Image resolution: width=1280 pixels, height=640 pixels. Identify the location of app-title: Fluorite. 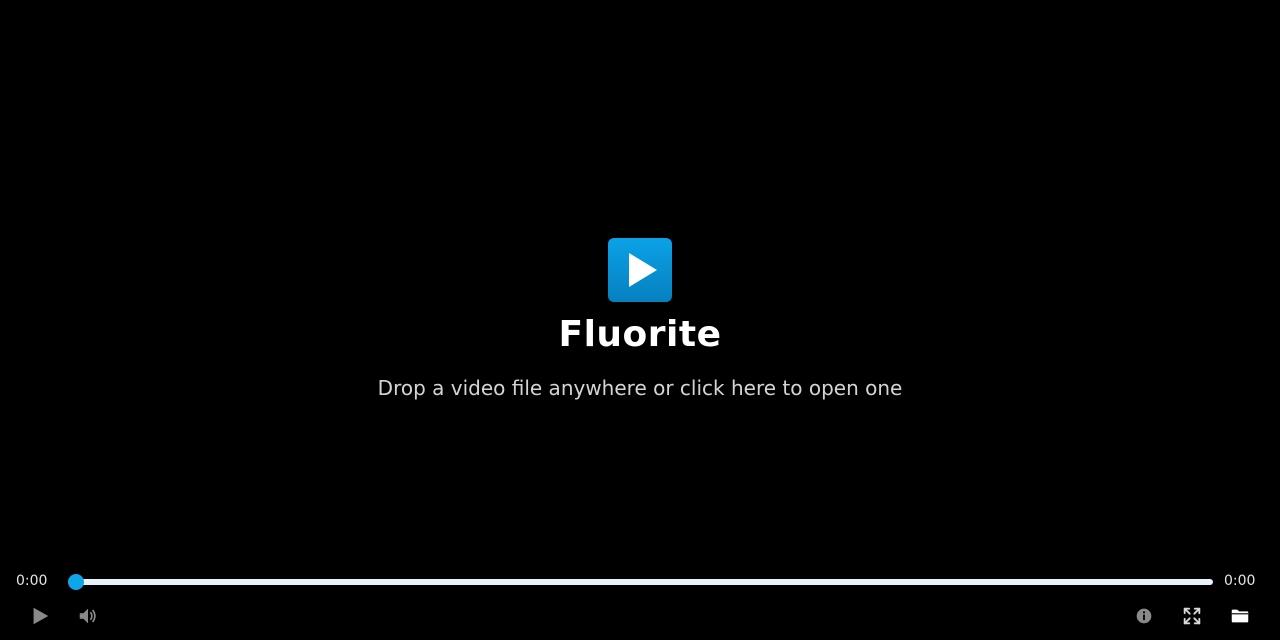
(640, 334).